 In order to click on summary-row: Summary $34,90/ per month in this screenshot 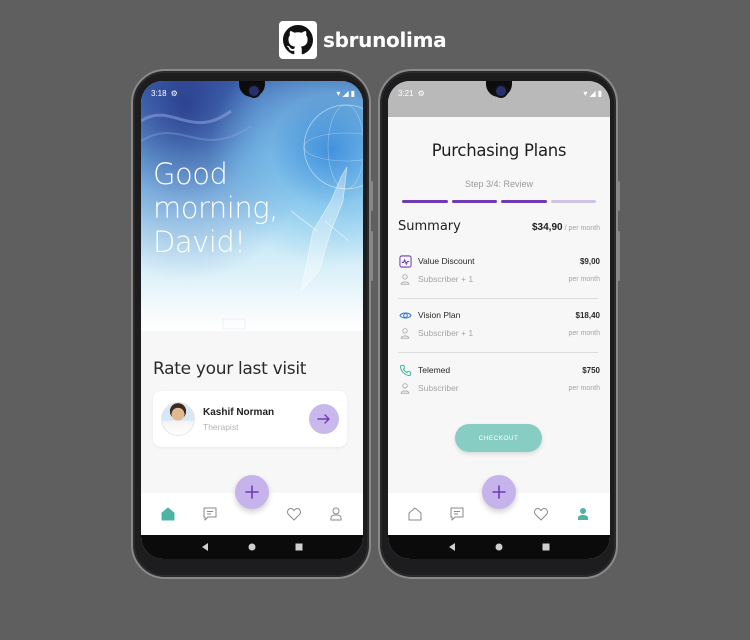, I will do `click(499, 226)`.